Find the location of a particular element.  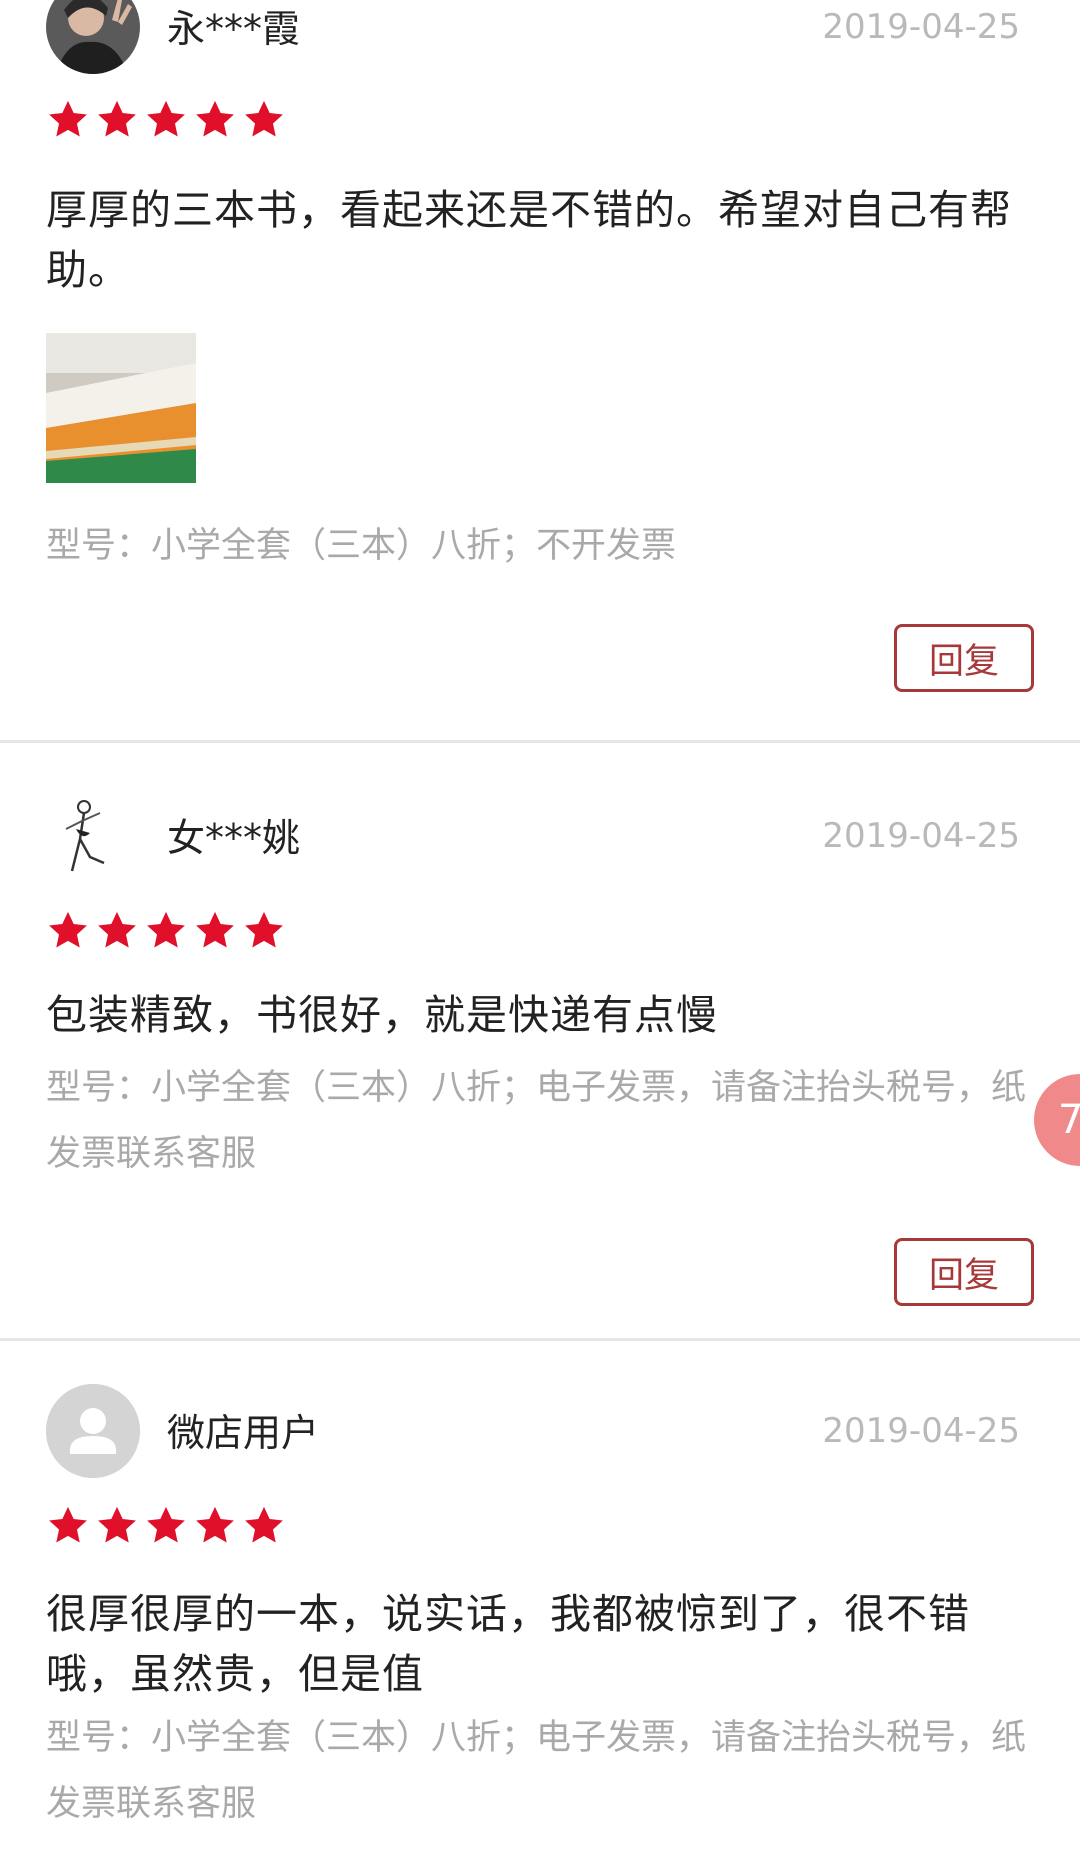

review-username: 微店用户 is located at coordinates (243, 1433).